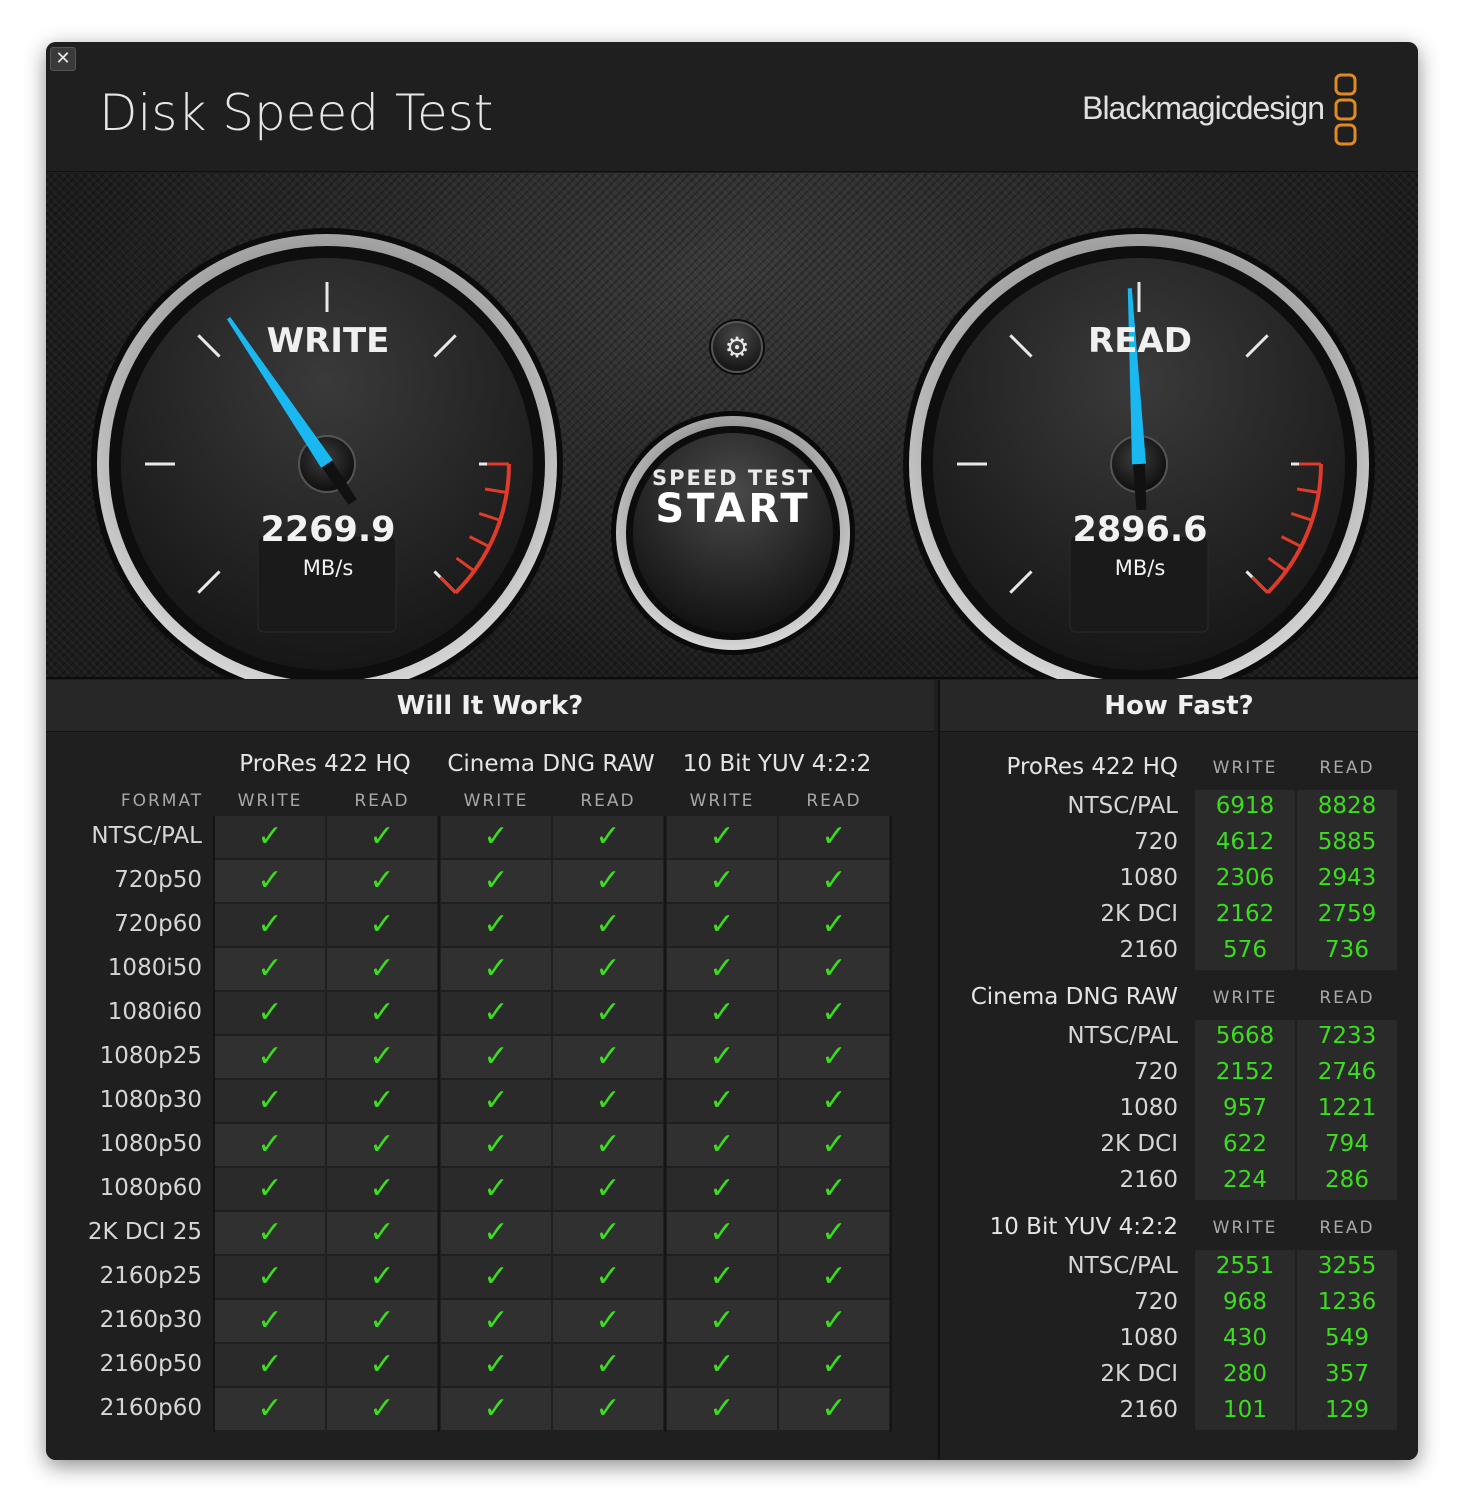  Describe the element at coordinates (328, 530) in the screenshot. I see `write-speed-value: 2269.9` at that location.